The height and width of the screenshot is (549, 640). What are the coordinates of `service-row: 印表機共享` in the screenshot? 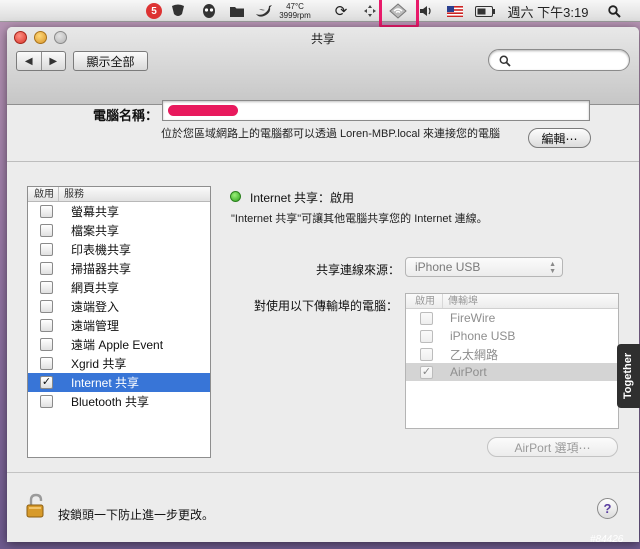 It's located at (119, 249).